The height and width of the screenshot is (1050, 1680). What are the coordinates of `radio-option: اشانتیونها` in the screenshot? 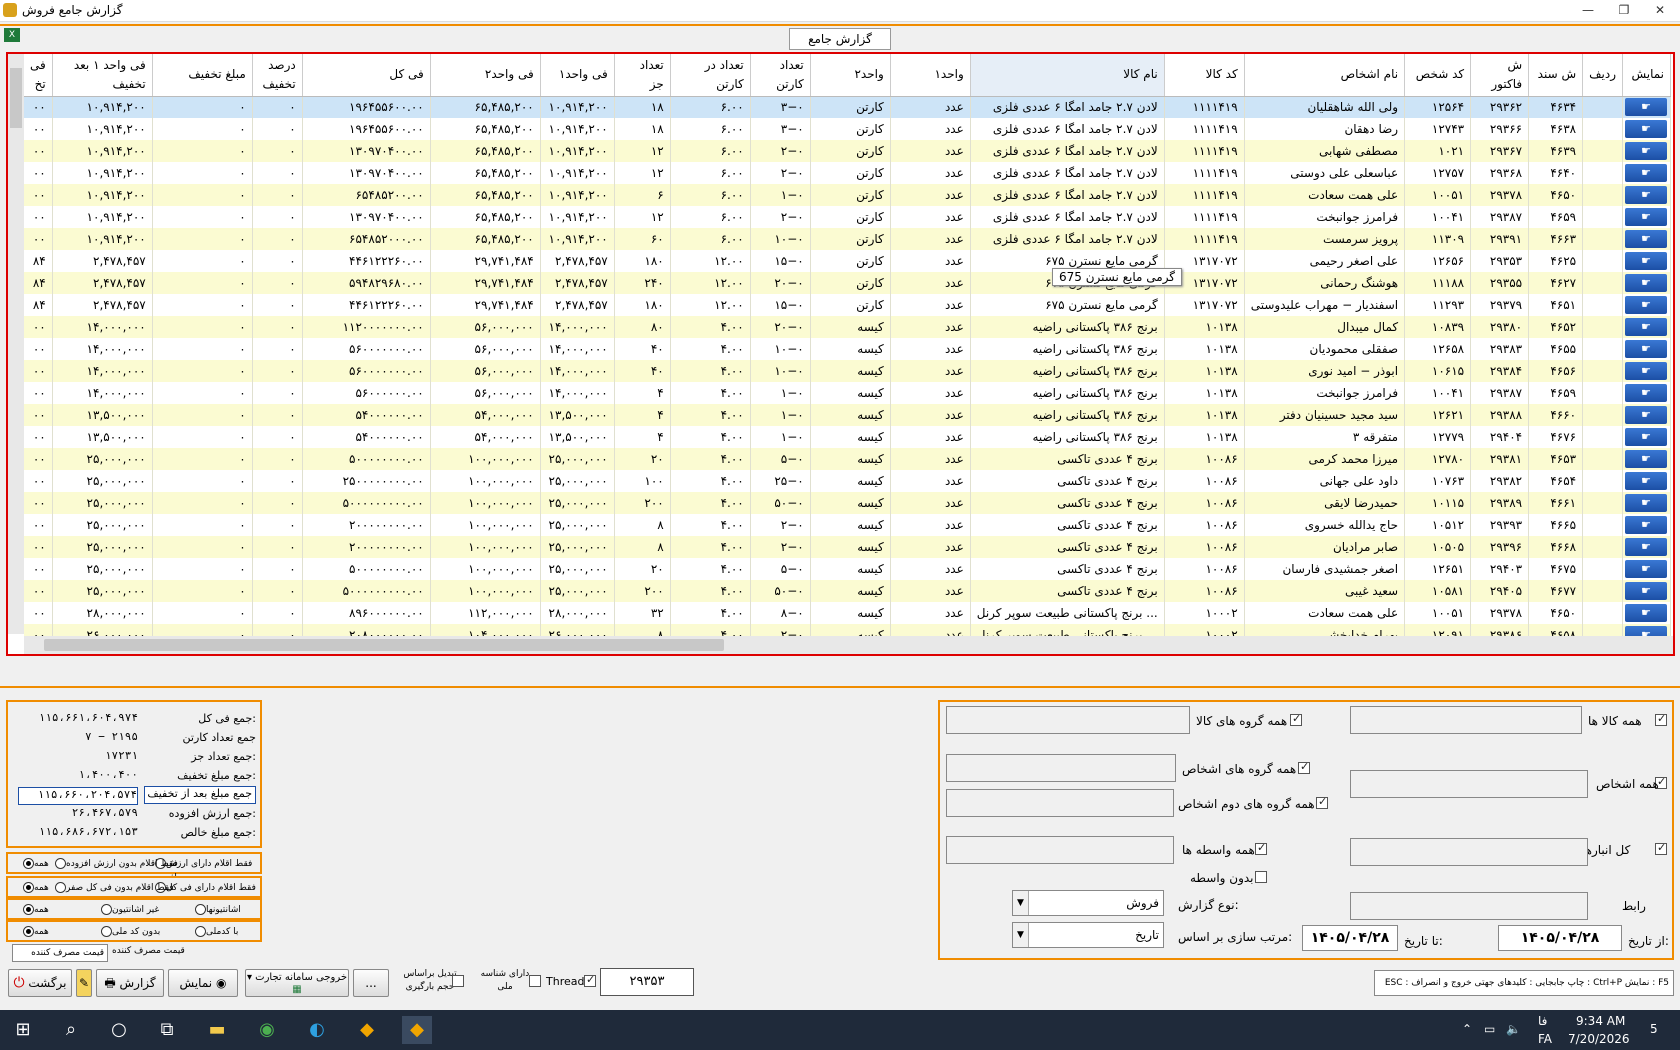 It's located at (216, 910).